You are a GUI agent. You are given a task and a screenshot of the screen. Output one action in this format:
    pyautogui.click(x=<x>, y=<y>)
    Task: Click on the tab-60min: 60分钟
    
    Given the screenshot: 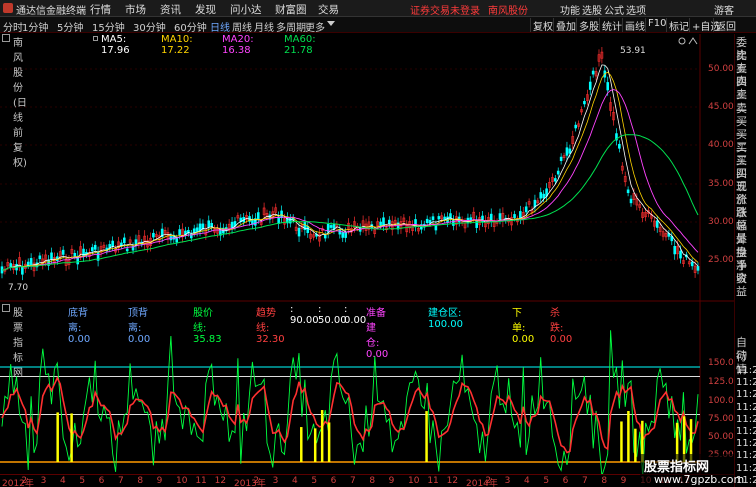 What is the action you would take?
    pyautogui.click(x=190, y=26)
    